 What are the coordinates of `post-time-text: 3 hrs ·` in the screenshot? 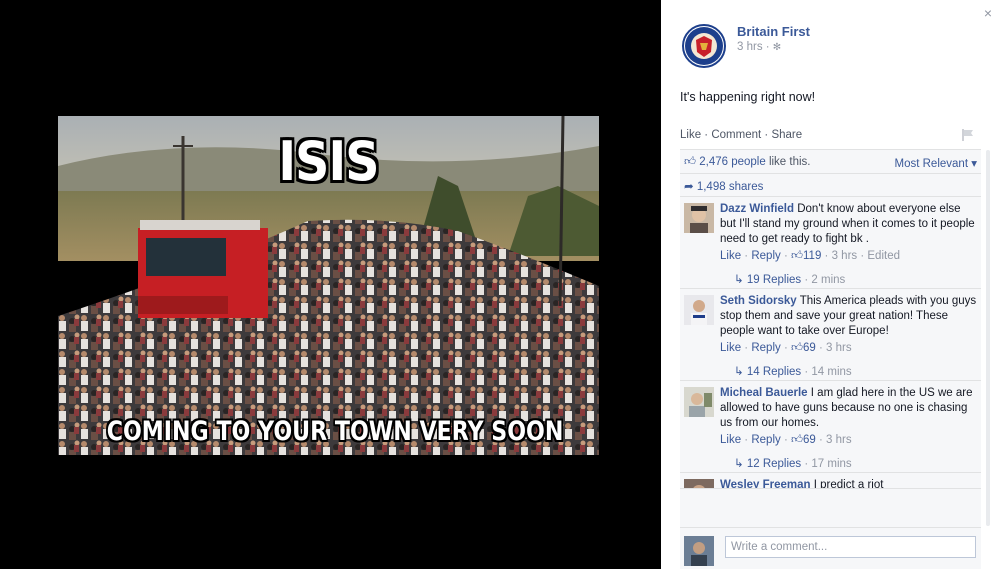 It's located at (753, 47).